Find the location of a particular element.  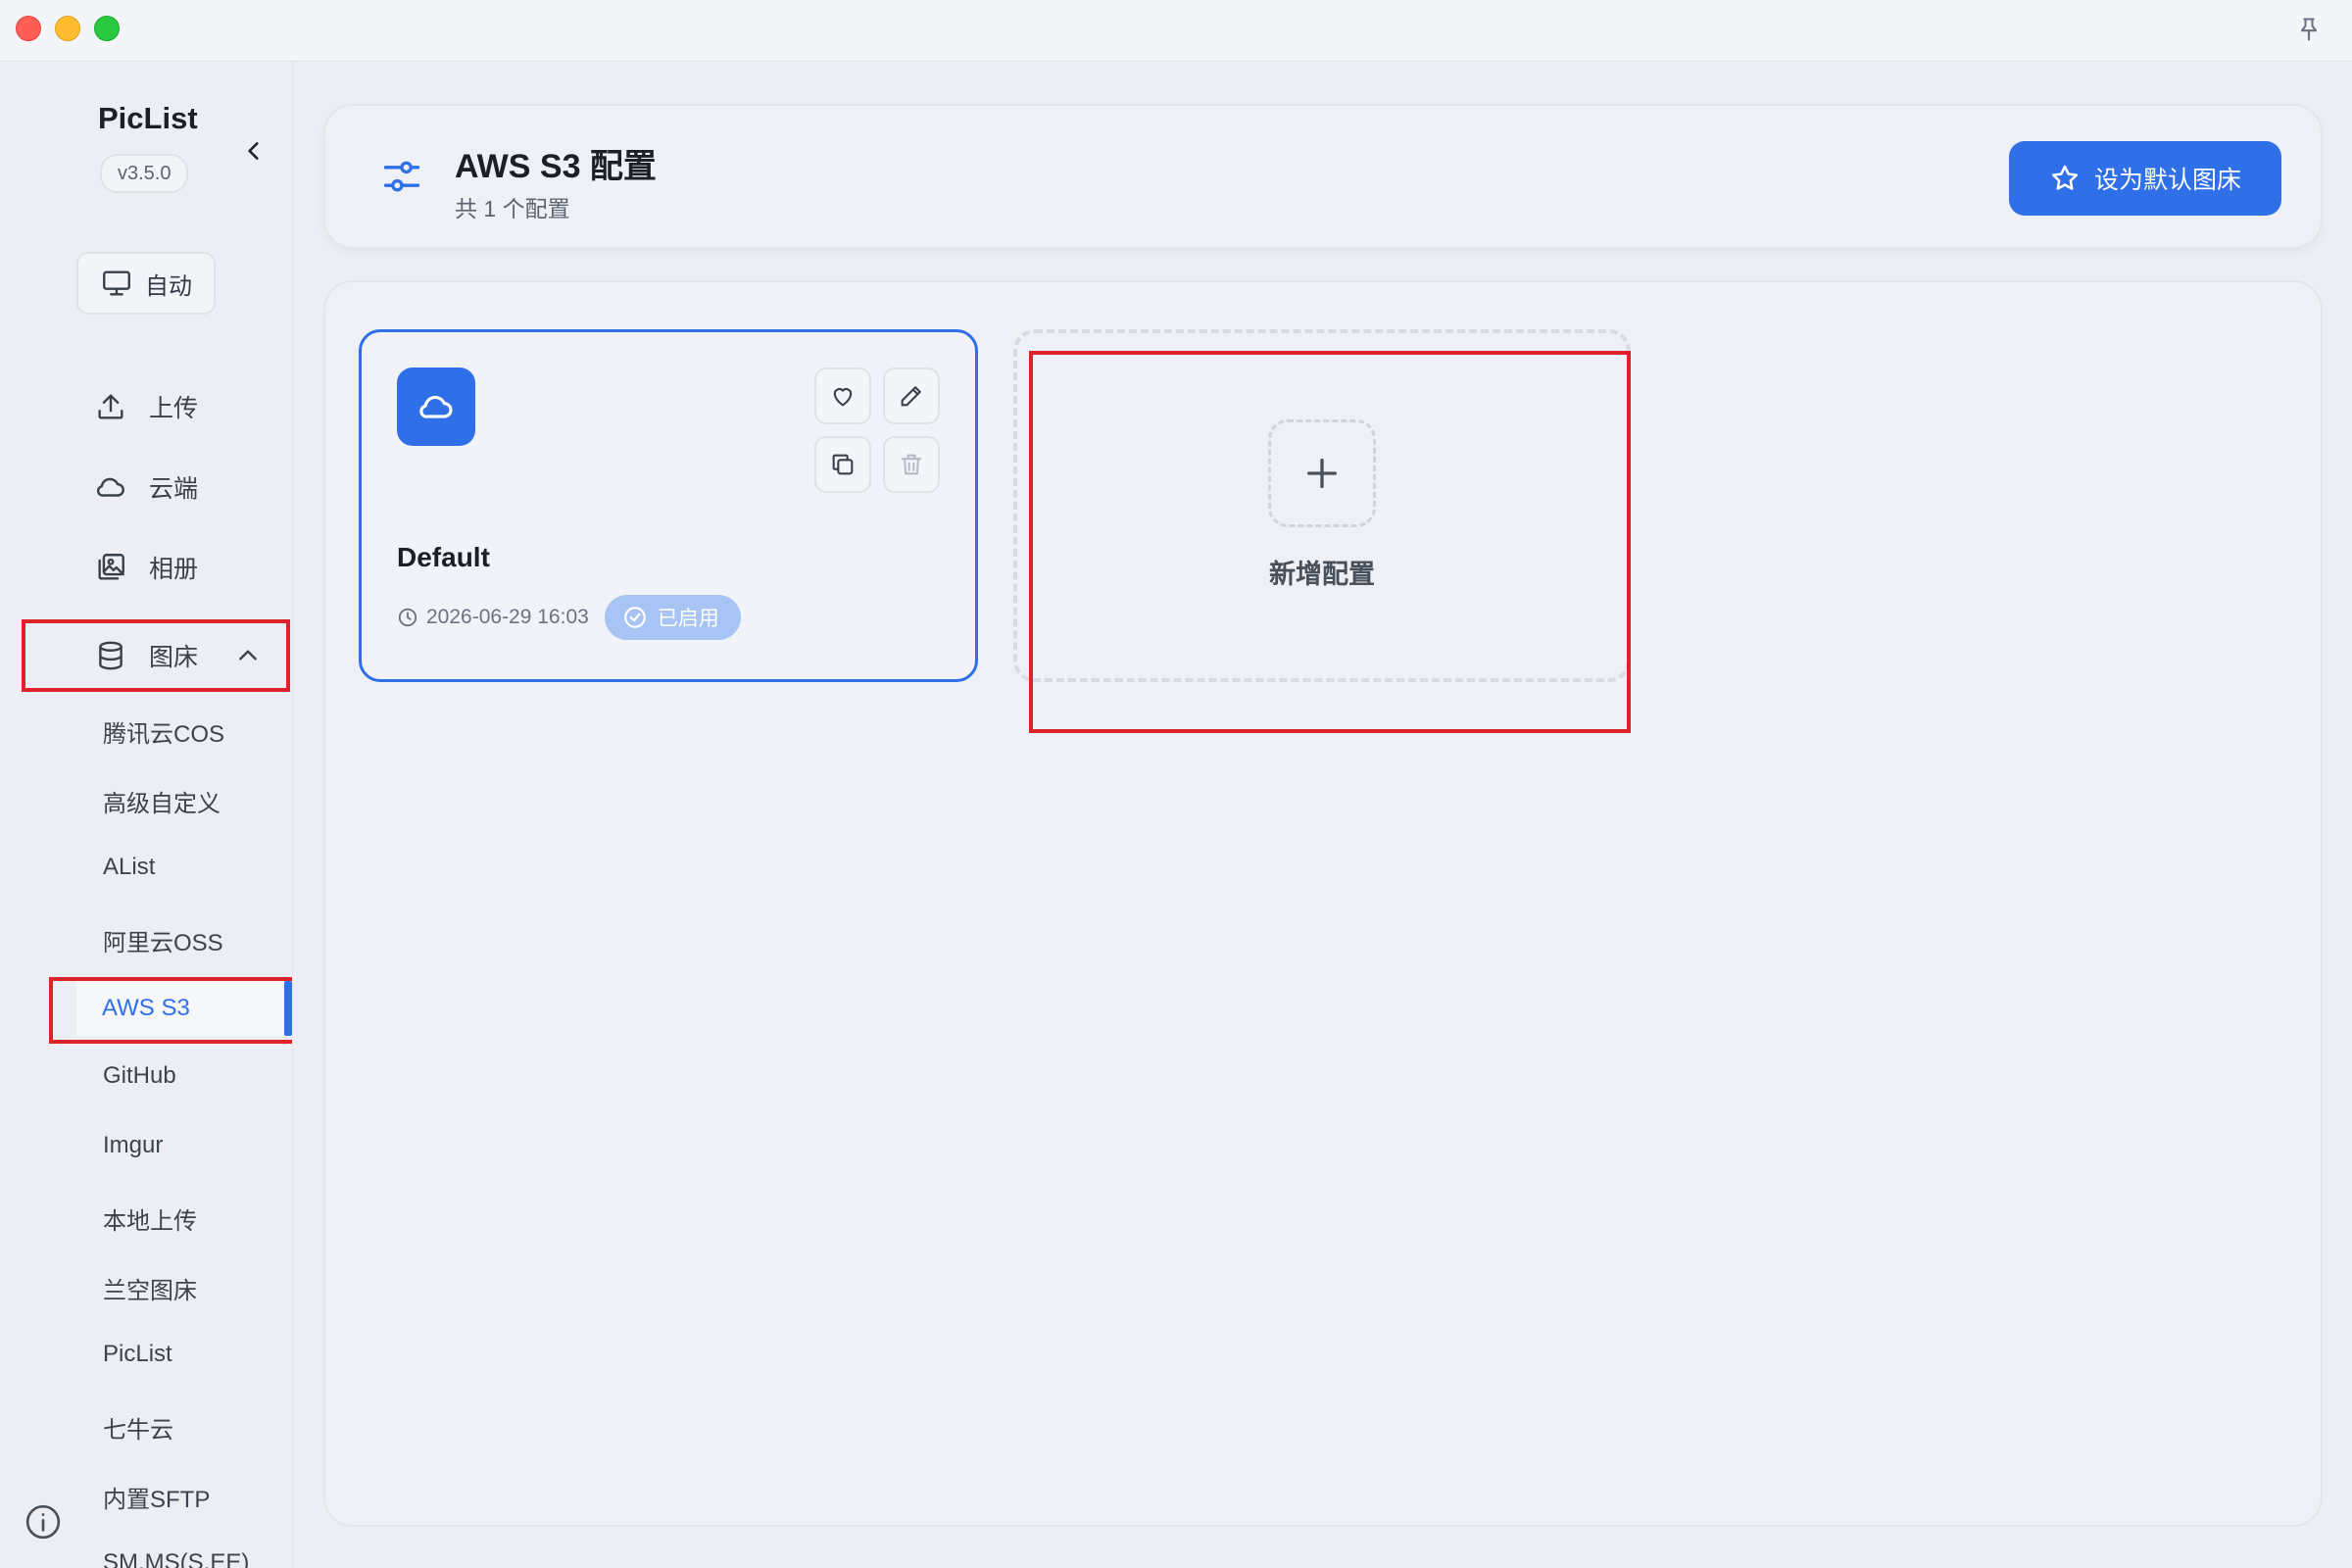

plus-icon is located at coordinates (1322, 473).